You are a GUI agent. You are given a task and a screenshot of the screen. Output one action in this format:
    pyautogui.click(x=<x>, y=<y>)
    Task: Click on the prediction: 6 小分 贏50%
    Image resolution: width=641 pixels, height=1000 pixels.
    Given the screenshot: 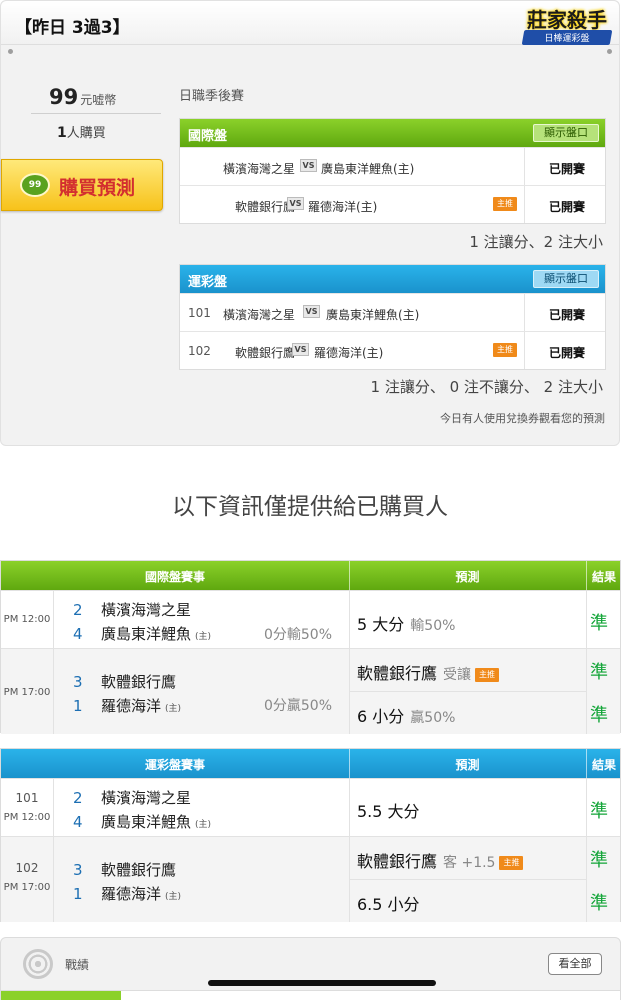 What is the action you would take?
    pyautogui.click(x=406, y=715)
    